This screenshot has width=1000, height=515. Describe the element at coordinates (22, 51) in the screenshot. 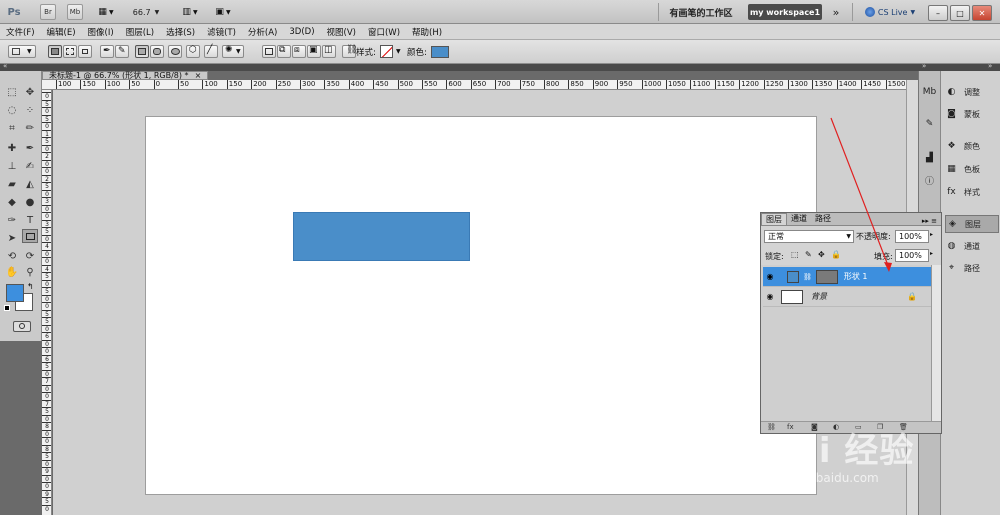

I see `tool-preset-picker: ▼` at that location.